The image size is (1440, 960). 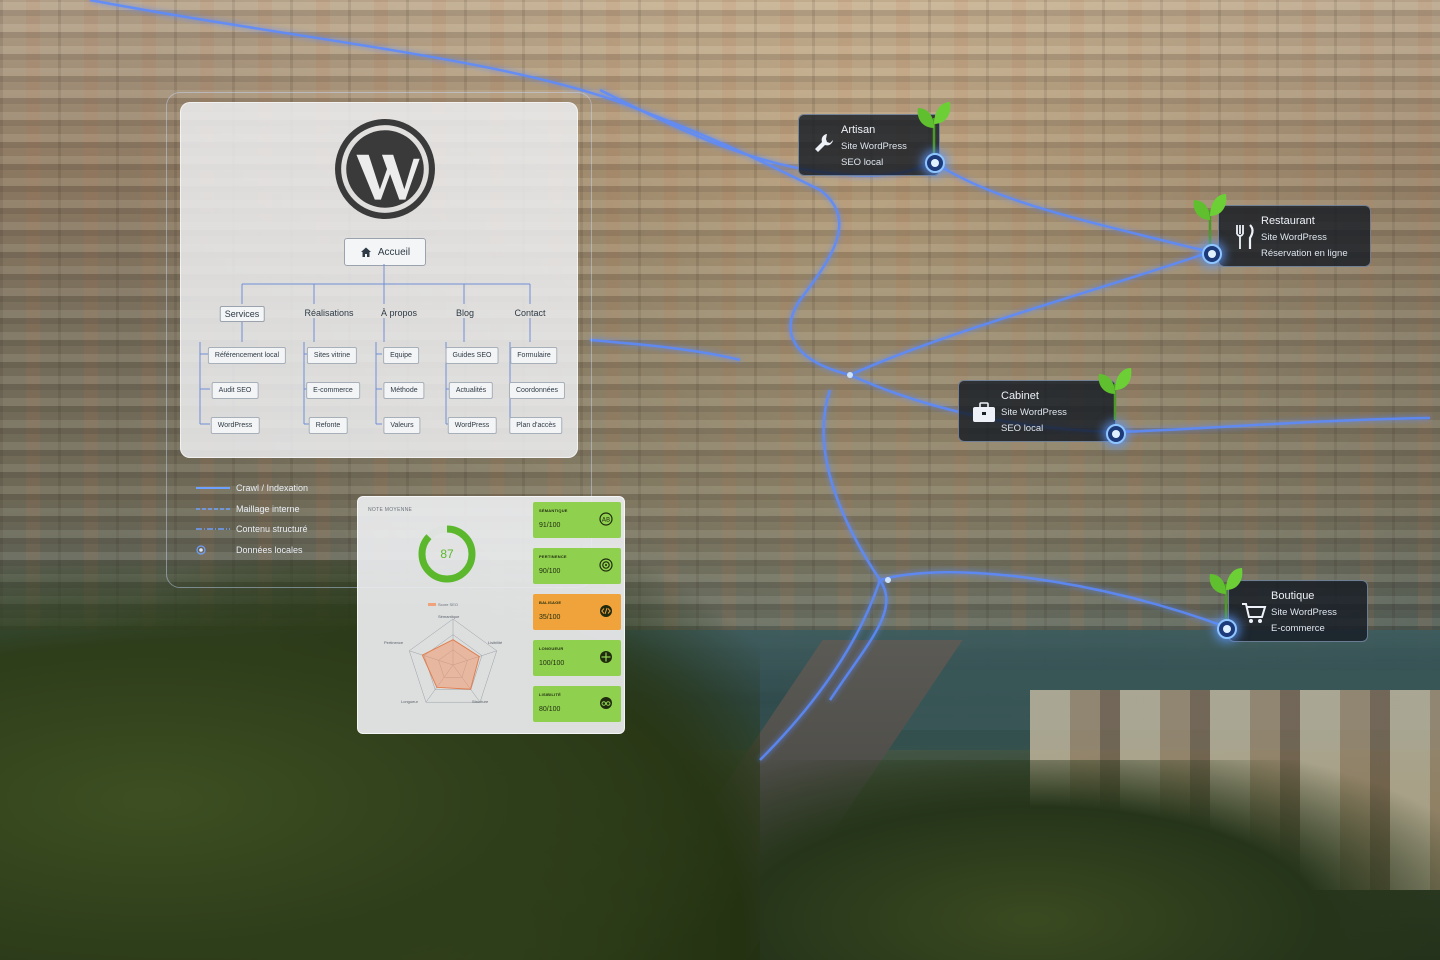 What do you see at coordinates (606, 565) in the screenshot?
I see `target-icon` at bounding box center [606, 565].